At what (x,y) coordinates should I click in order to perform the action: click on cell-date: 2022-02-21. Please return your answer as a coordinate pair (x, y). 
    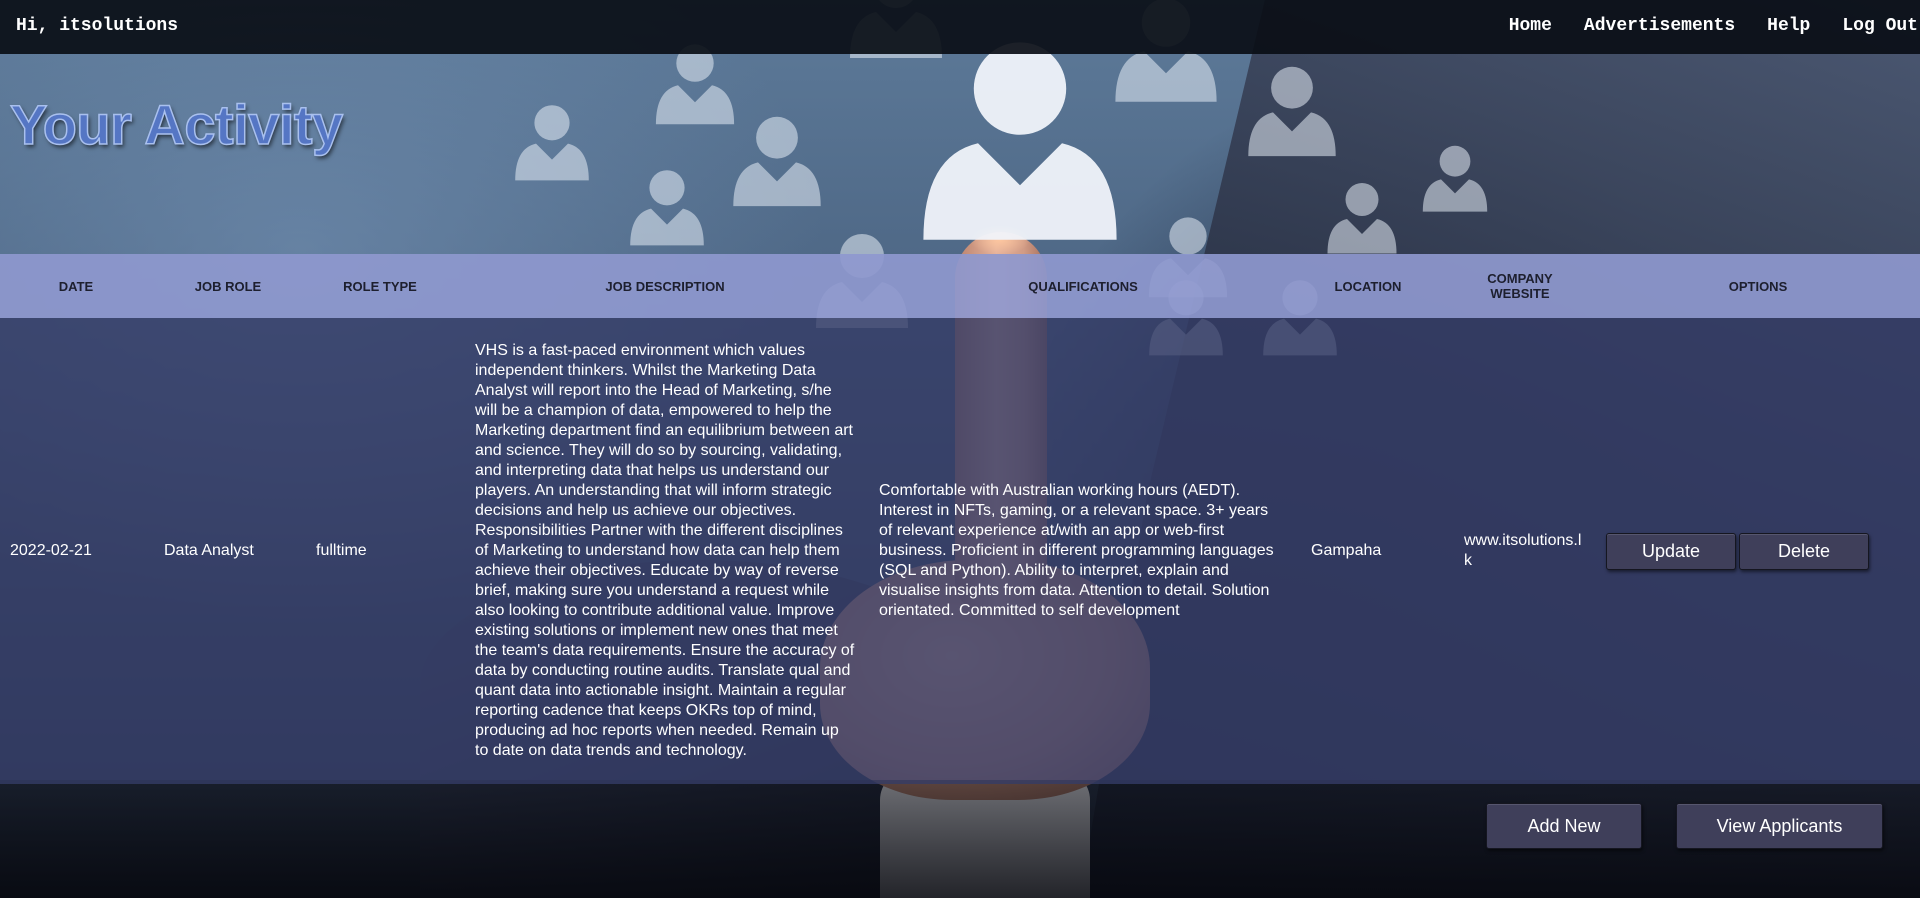
    Looking at the image, I should click on (51, 550).